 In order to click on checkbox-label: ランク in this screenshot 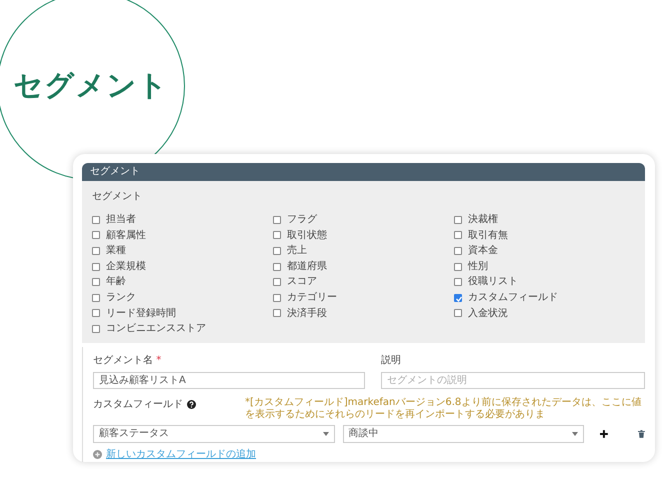, I will do `click(121, 297)`.